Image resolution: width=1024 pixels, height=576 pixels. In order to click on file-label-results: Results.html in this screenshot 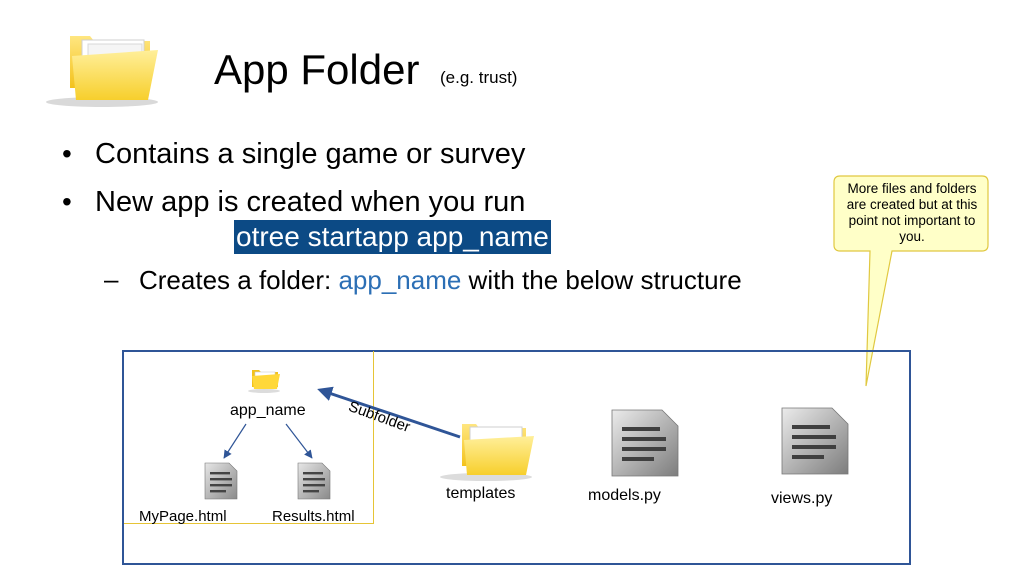, I will do `click(313, 516)`.